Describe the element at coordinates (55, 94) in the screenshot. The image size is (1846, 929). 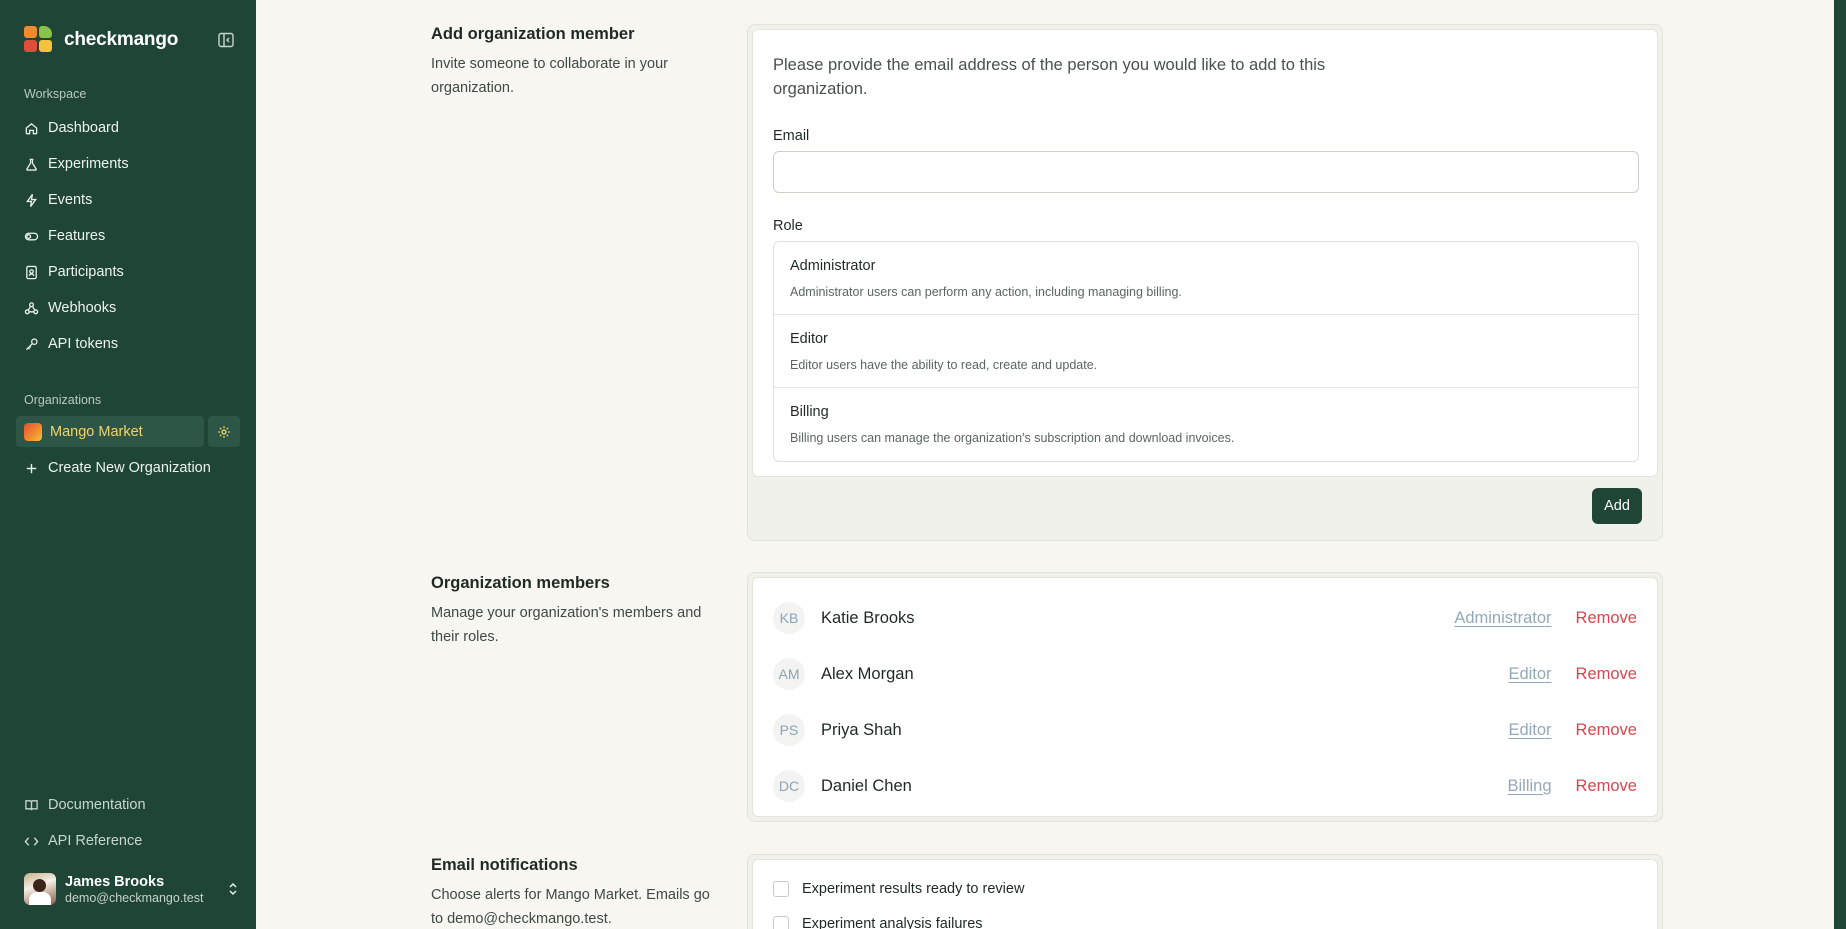
I see `workspace-label: Workspace` at that location.